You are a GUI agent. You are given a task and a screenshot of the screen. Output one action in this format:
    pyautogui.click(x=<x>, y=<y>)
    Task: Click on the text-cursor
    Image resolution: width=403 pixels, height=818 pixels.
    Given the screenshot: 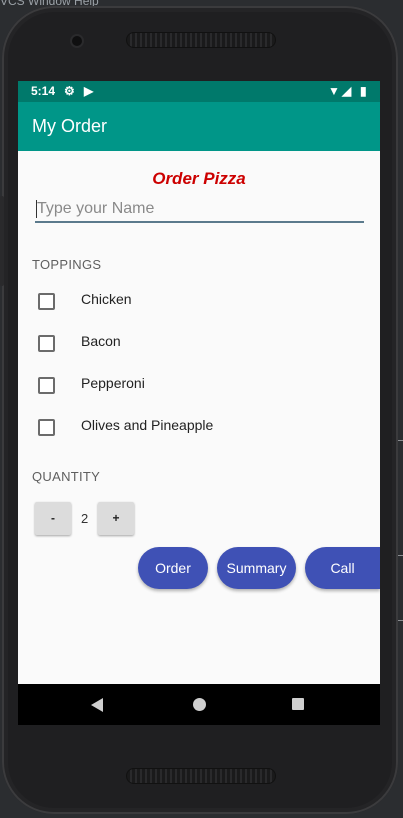 What is the action you would take?
    pyautogui.click(x=36, y=209)
    